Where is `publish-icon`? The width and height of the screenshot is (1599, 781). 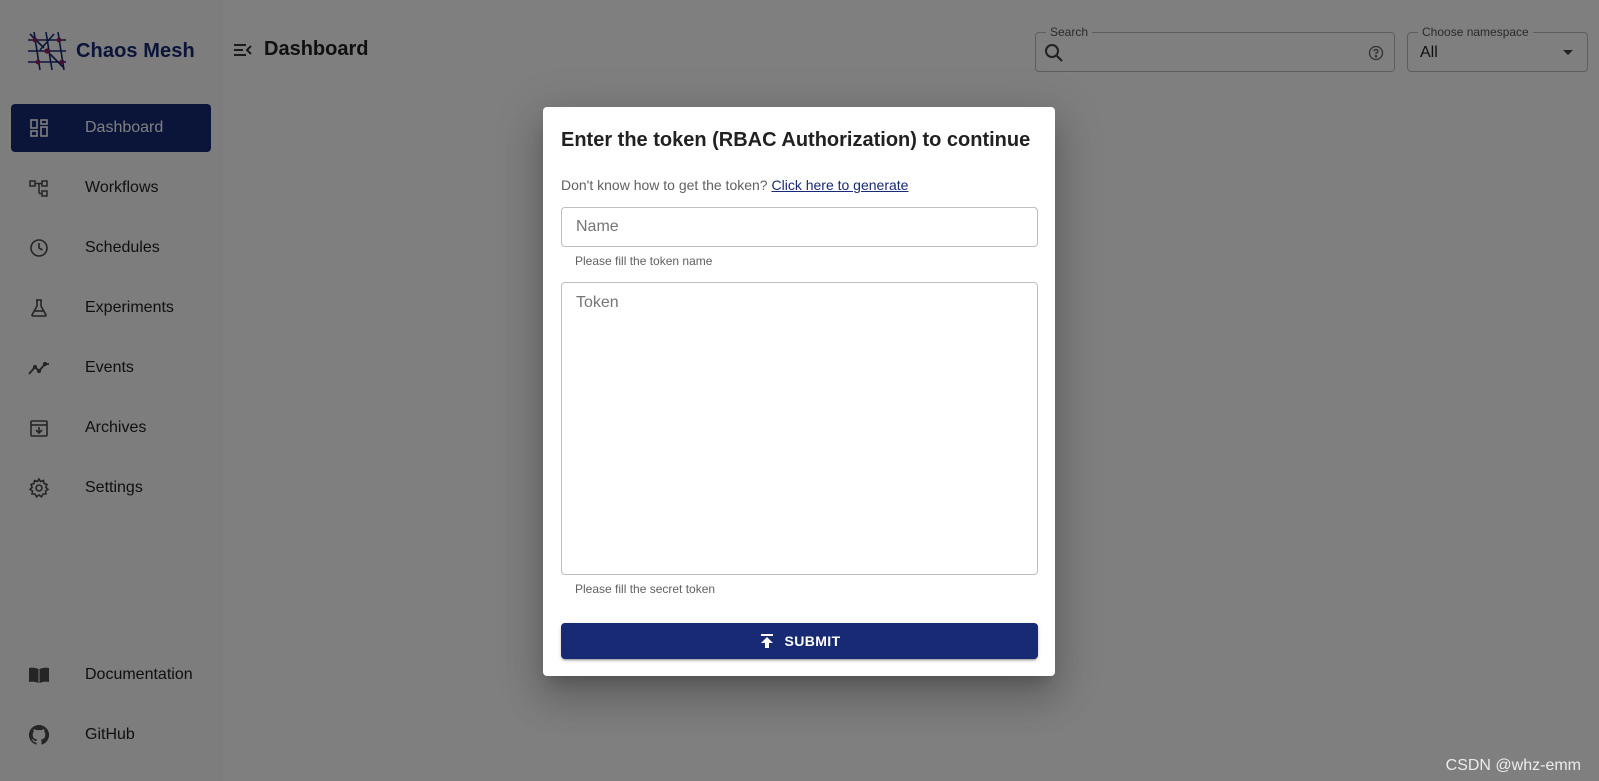
publish-icon is located at coordinates (767, 641).